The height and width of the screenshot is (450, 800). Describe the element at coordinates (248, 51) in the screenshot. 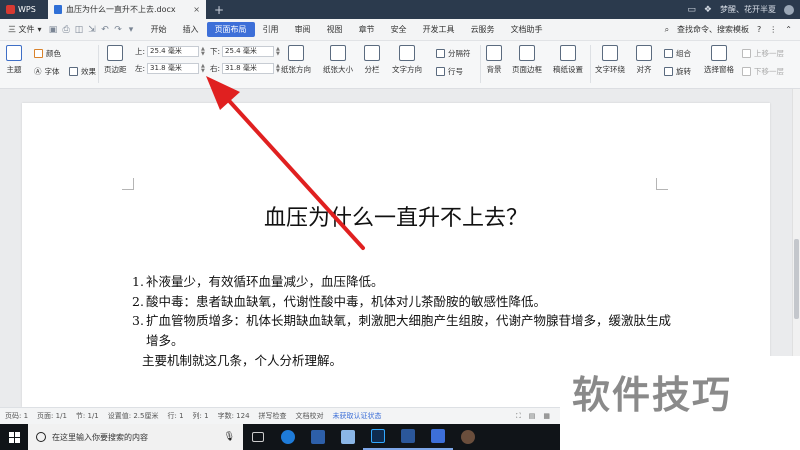

I see `bottom-margin-input: 25.4 毫米` at that location.